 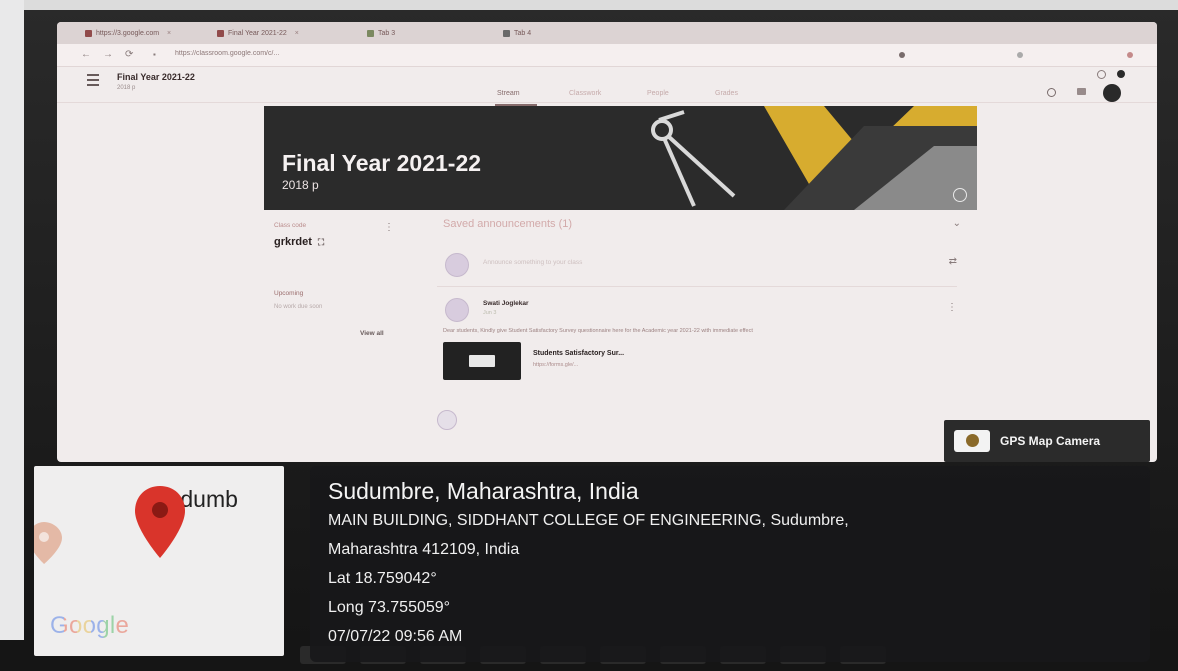 What do you see at coordinates (533, 262) in the screenshot?
I see `announce-placeholder: Announce something to your class` at bounding box center [533, 262].